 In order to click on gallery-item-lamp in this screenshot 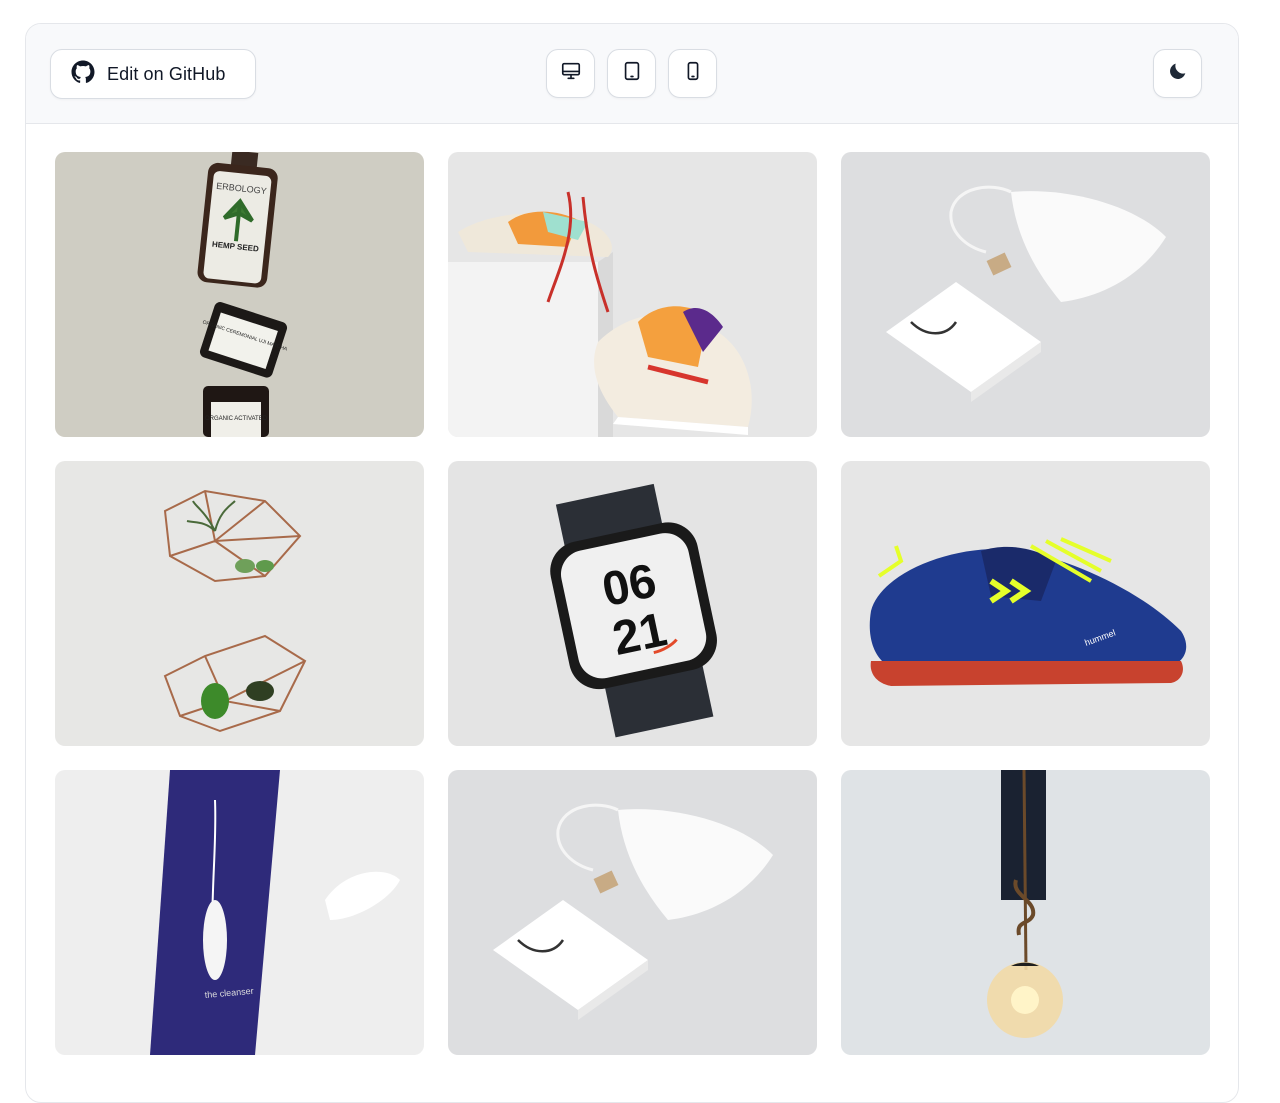, I will do `click(1025, 912)`.